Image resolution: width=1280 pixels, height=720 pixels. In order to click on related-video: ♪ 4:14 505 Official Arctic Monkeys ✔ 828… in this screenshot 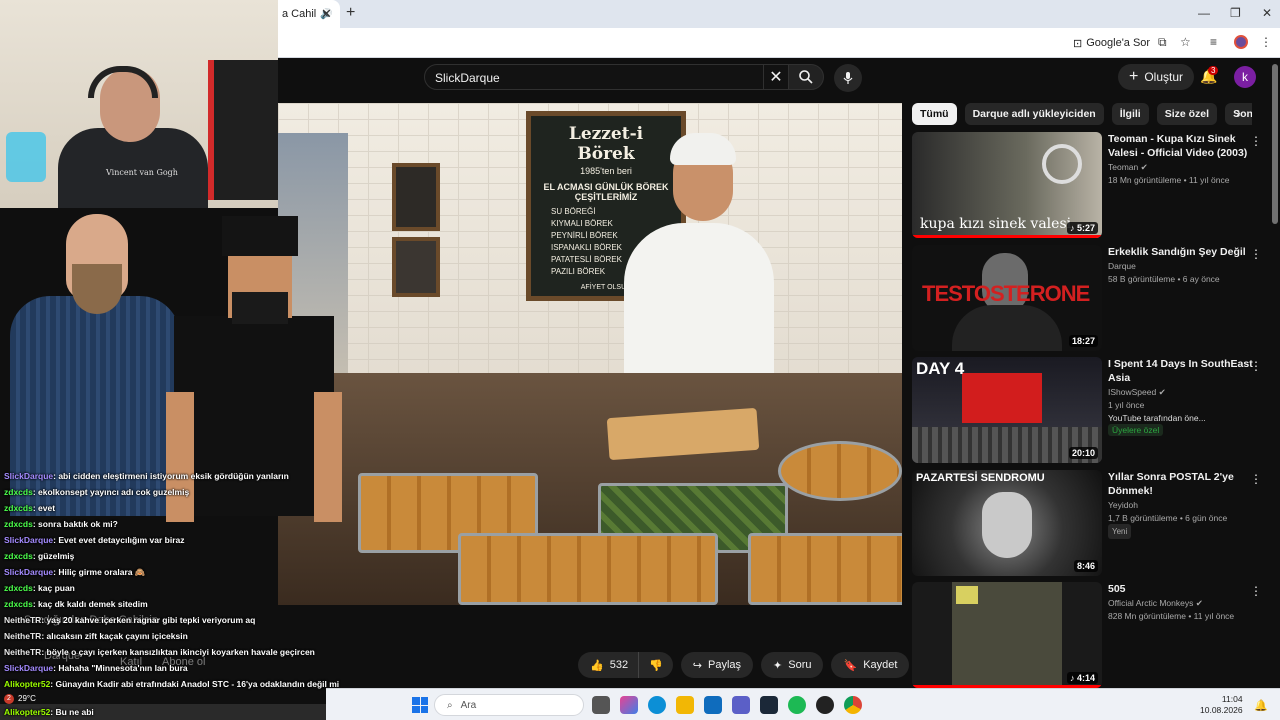, I will do `click(1092, 637)`.